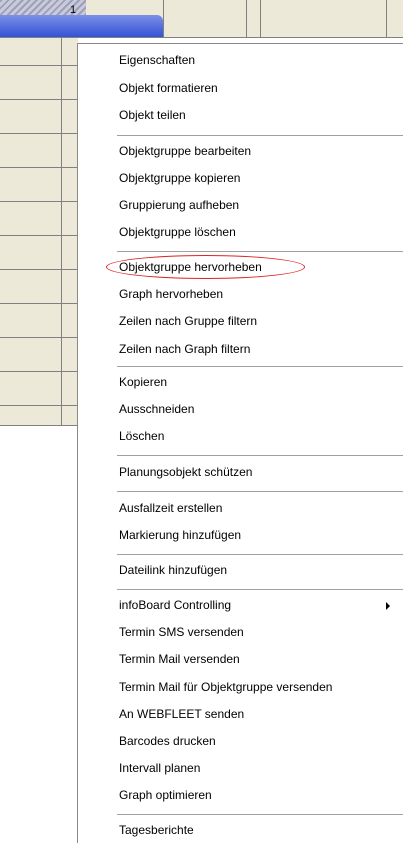 This screenshot has height=843, width=403. I want to click on submenu-arrow-icon, so click(388, 606).